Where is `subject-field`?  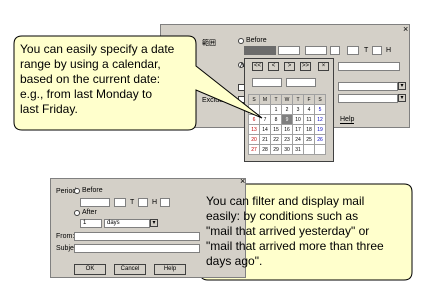 subject-field is located at coordinates (137, 248).